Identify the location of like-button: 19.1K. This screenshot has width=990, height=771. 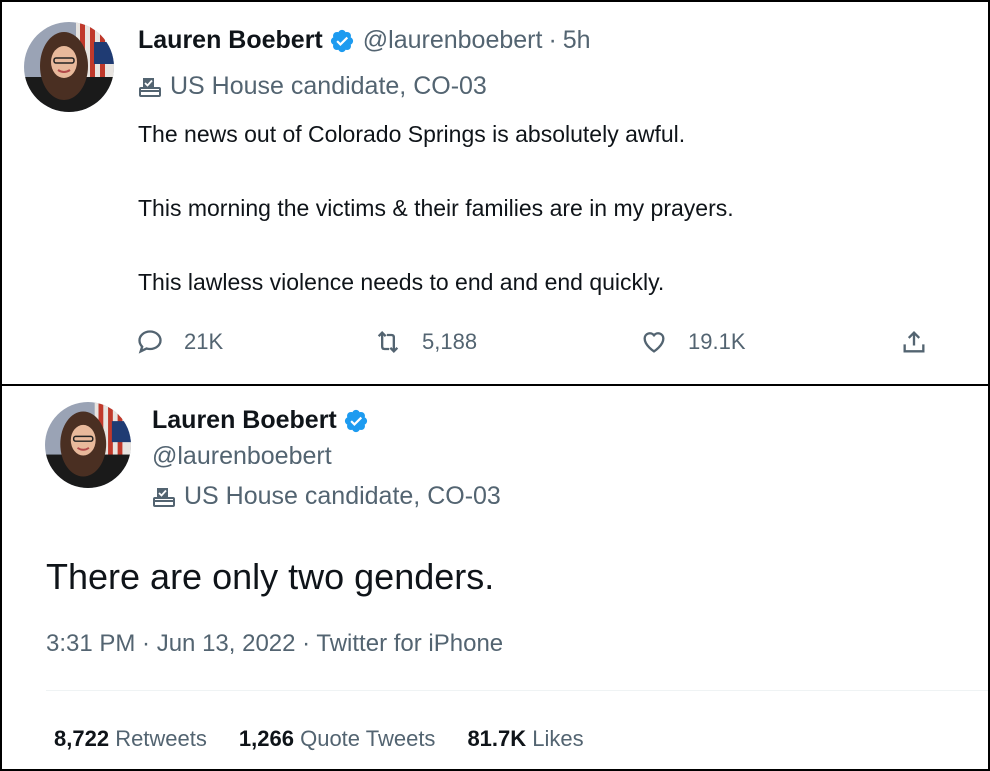
(693, 342).